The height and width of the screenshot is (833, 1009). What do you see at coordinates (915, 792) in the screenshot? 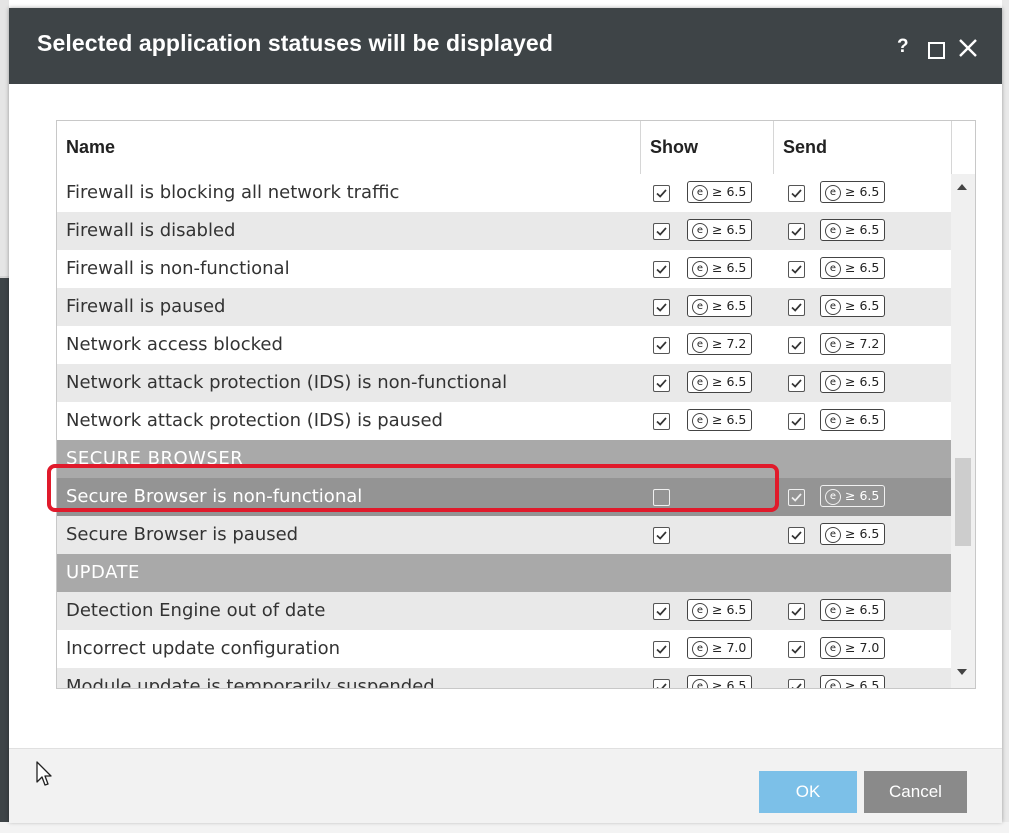
I see `cancel-button: Cancel` at bounding box center [915, 792].